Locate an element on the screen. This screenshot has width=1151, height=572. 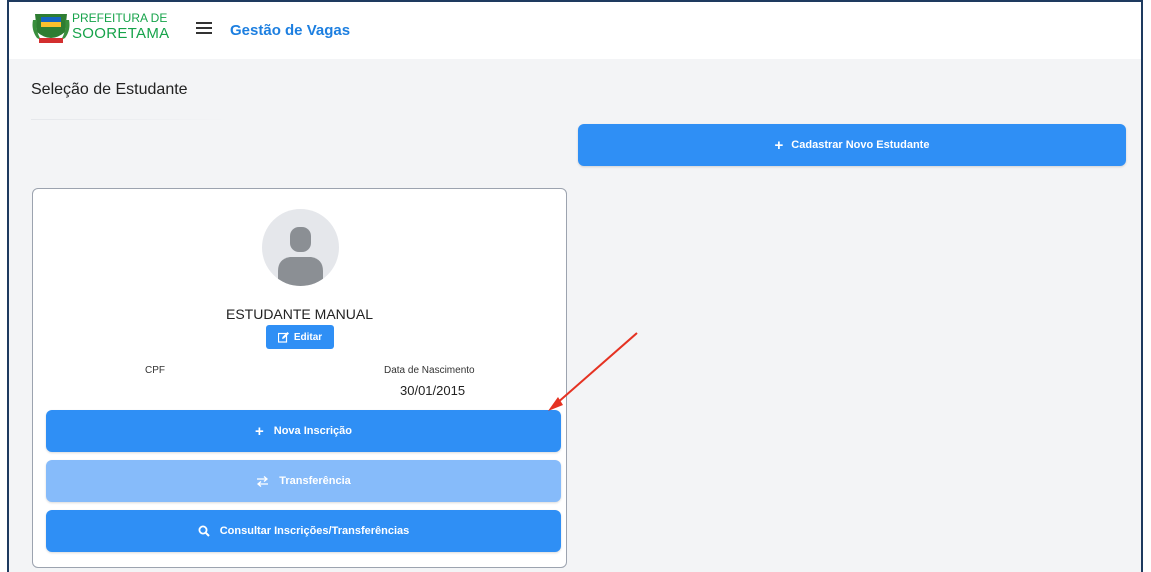
birth-date-value: 30/01/2015 is located at coordinates (433, 390).